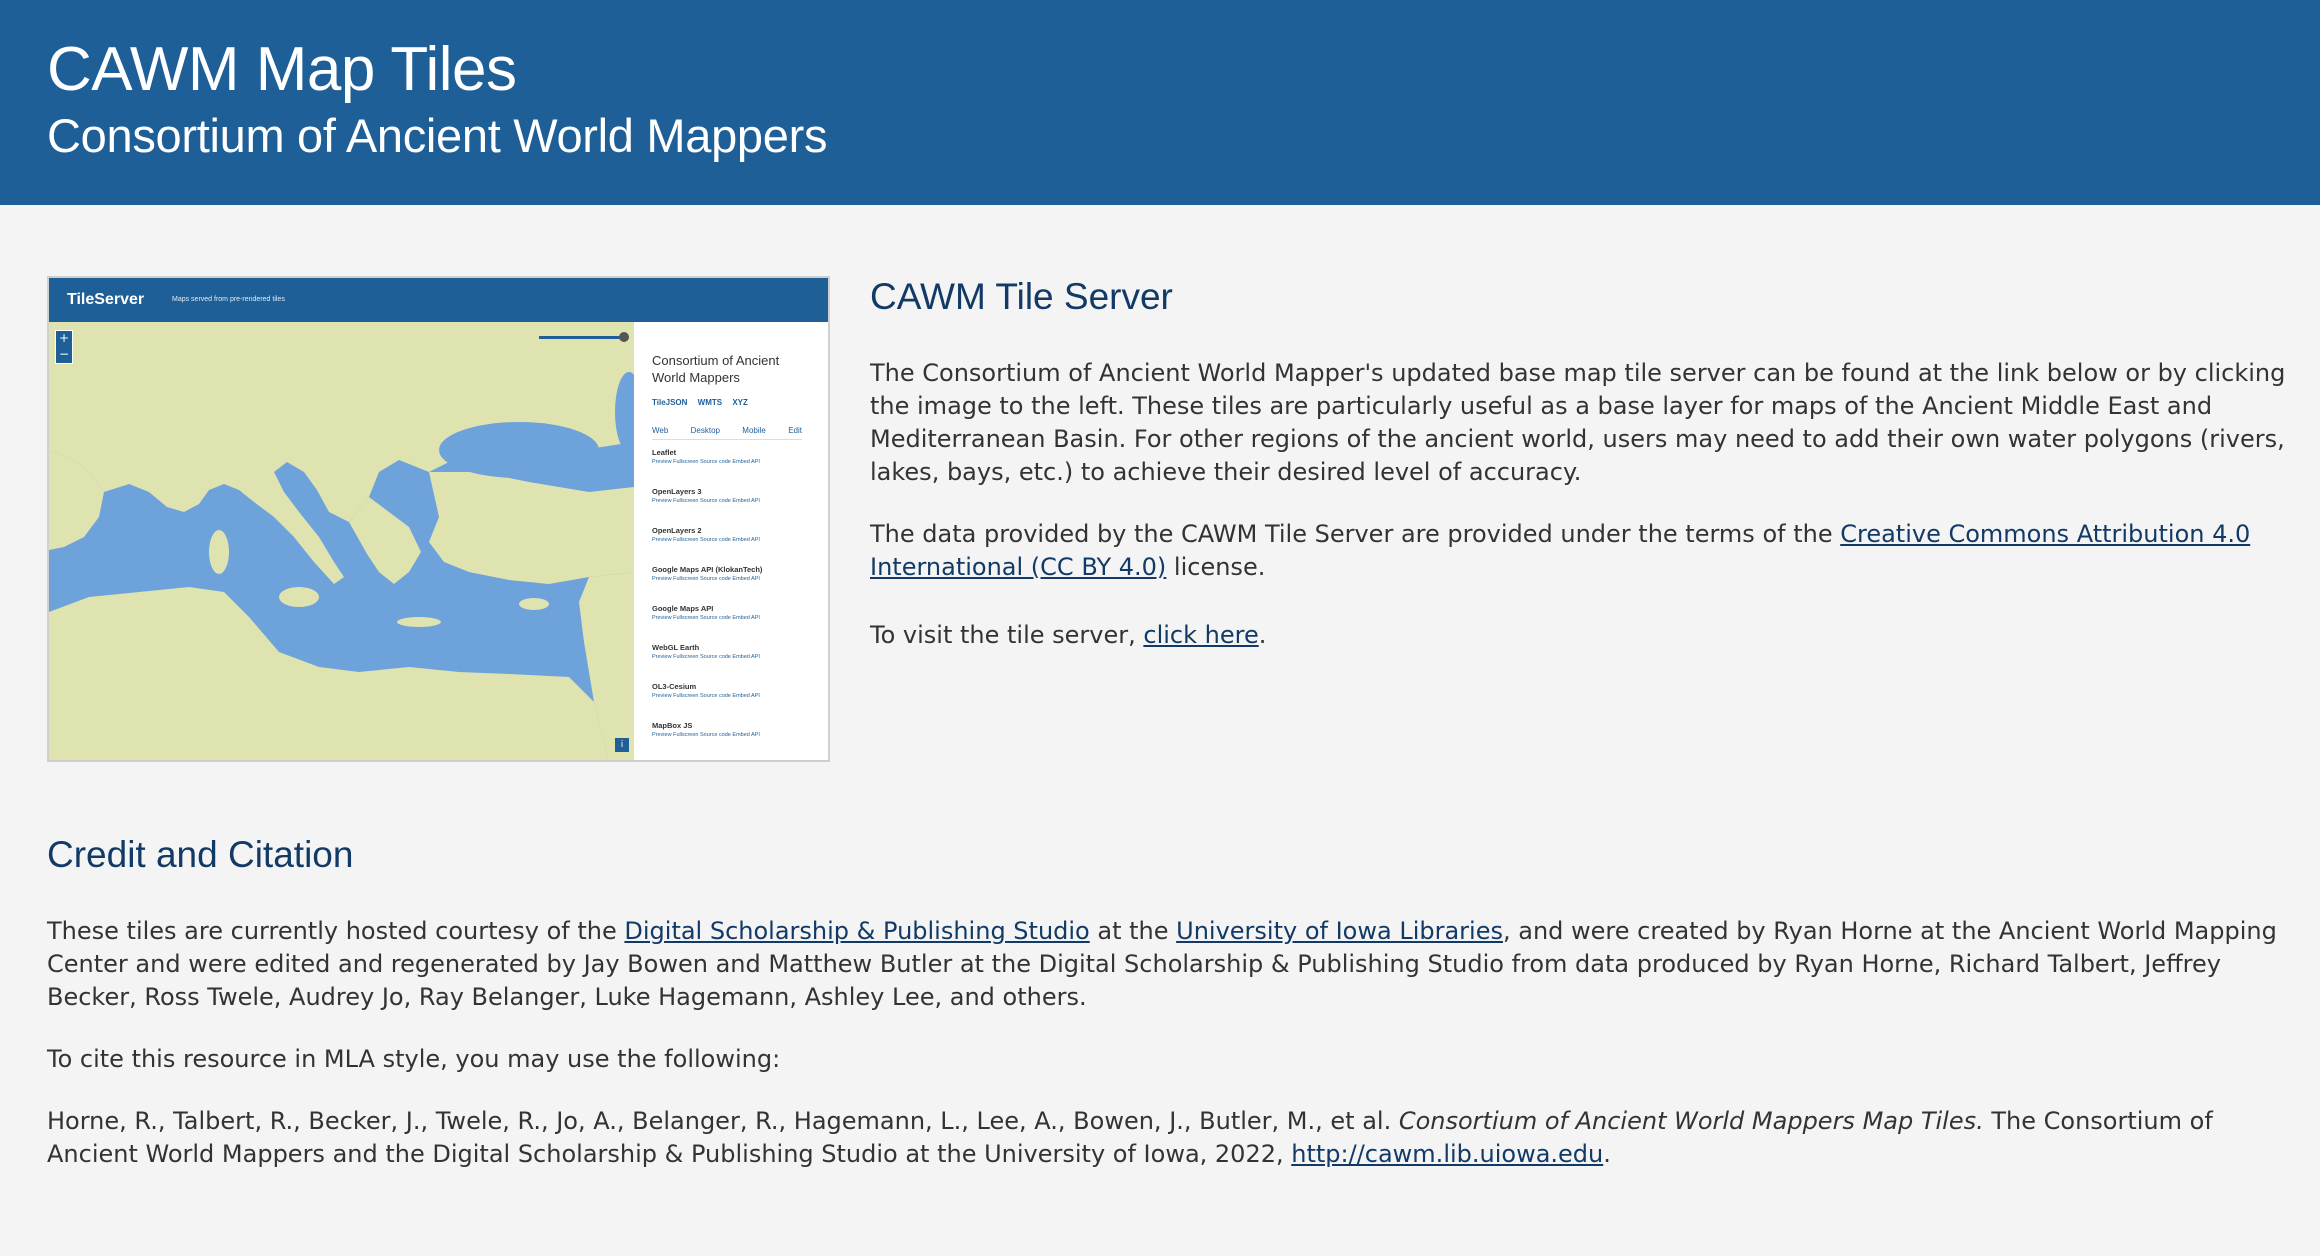 The image size is (2320, 1256). What do you see at coordinates (707, 569) in the screenshot?
I see `panel-item-name: Google Maps API (KlokanTech)` at bounding box center [707, 569].